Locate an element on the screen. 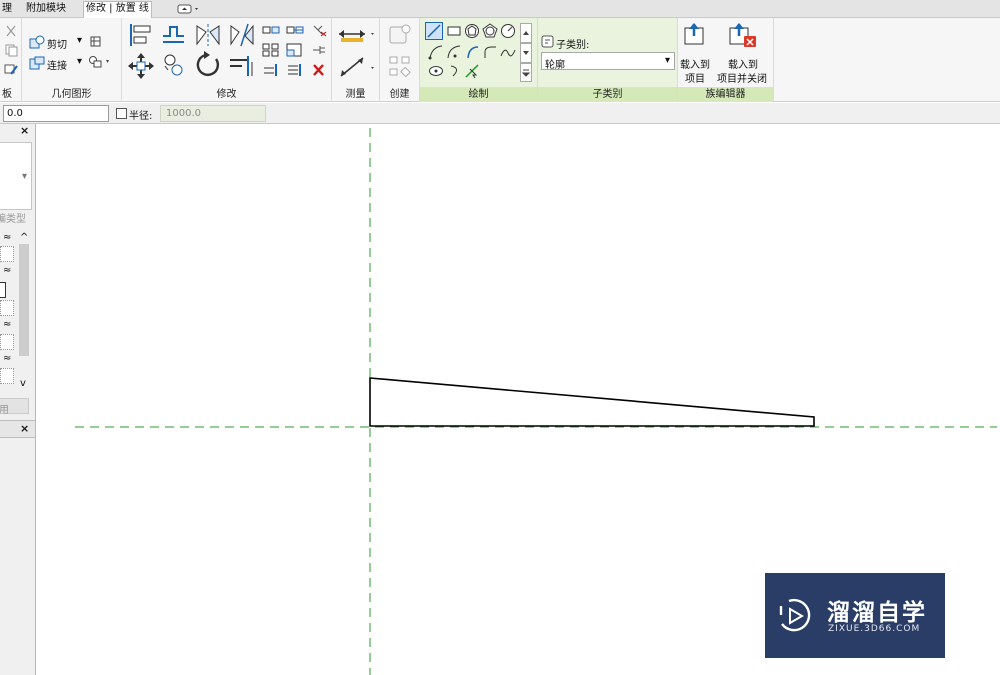 The height and width of the screenshot is (675, 1000). cut-clipboard-icon is located at coordinates (11, 31).